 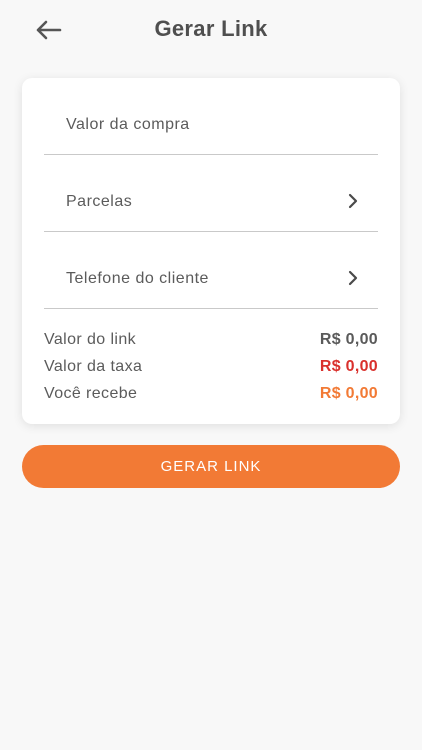 What do you see at coordinates (348, 366) in the screenshot?
I see `fee-value-amount: R$ 0,00` at bounding box center [348, 366].